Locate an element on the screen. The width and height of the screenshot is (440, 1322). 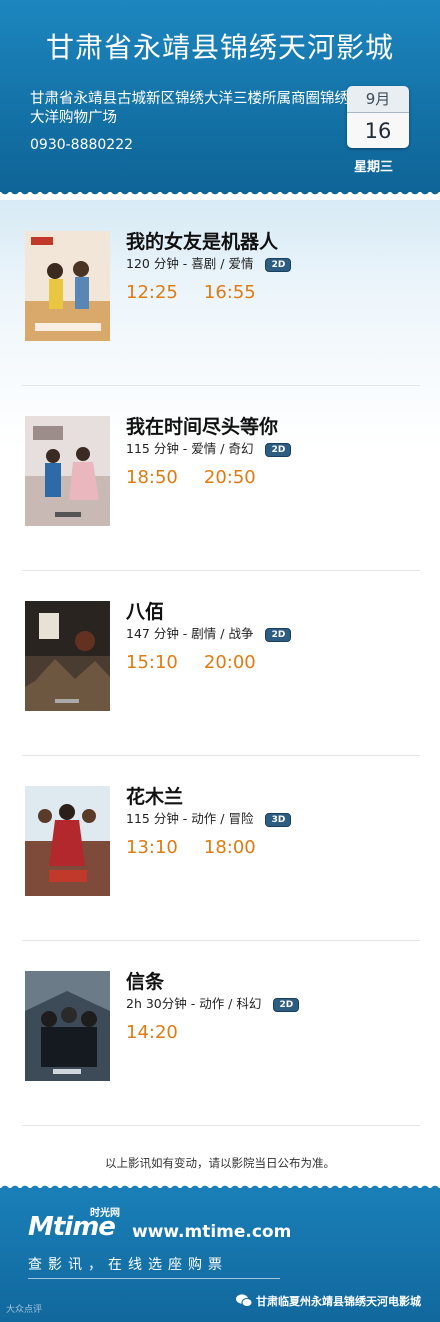
logo-subtitle: 时光网 is located at coordinates (105, 1213).